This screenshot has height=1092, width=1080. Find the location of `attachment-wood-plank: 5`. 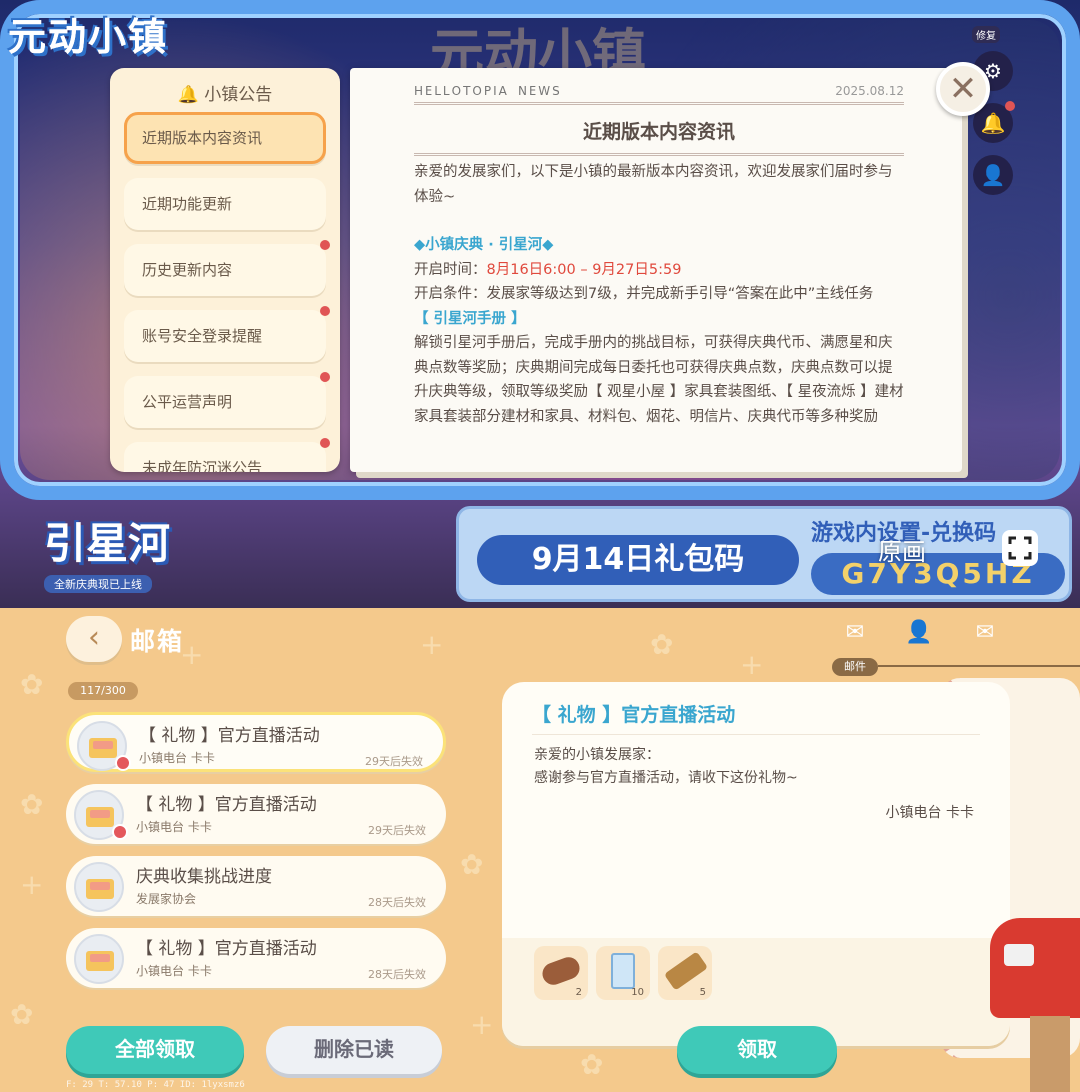

attachment-wood-plank: 5 is located at coordinates (685, 973).